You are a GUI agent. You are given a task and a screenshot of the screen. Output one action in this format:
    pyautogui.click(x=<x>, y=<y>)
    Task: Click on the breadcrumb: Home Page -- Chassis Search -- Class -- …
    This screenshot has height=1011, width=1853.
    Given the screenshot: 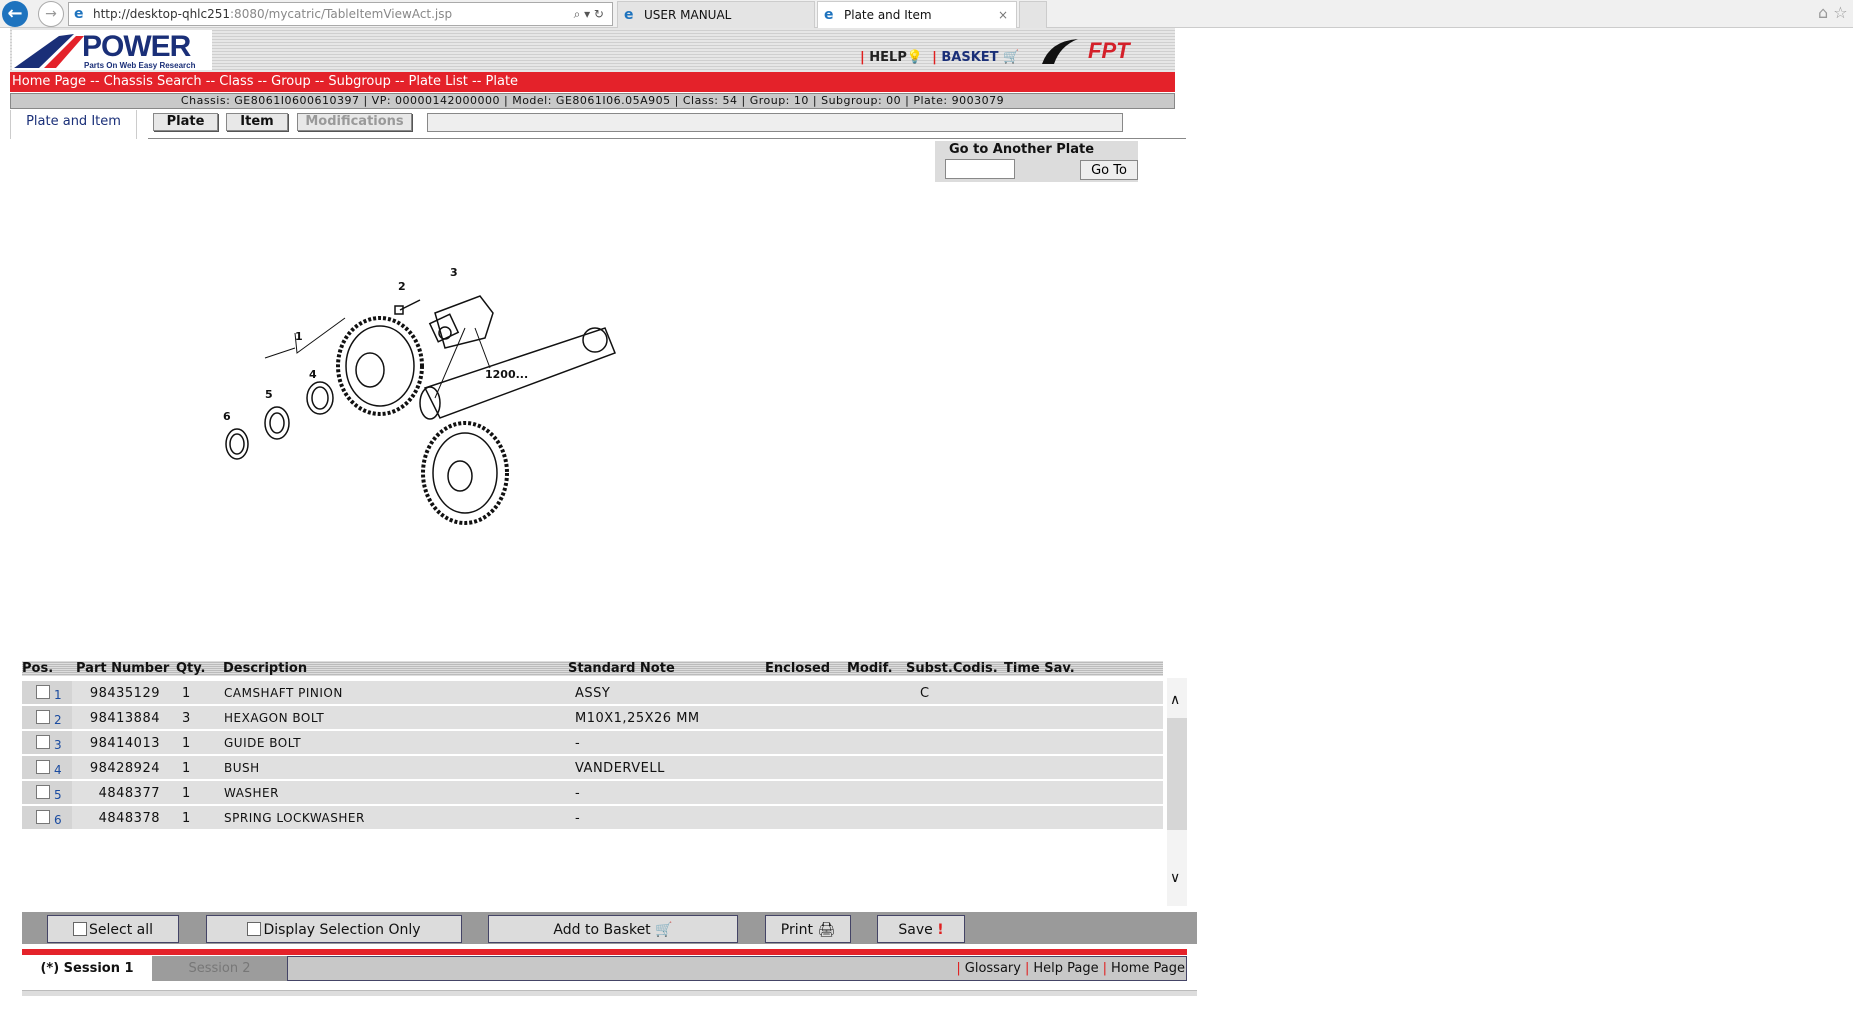 What is the action you would take?
    pyautogui.click(x=592, y=82)
    